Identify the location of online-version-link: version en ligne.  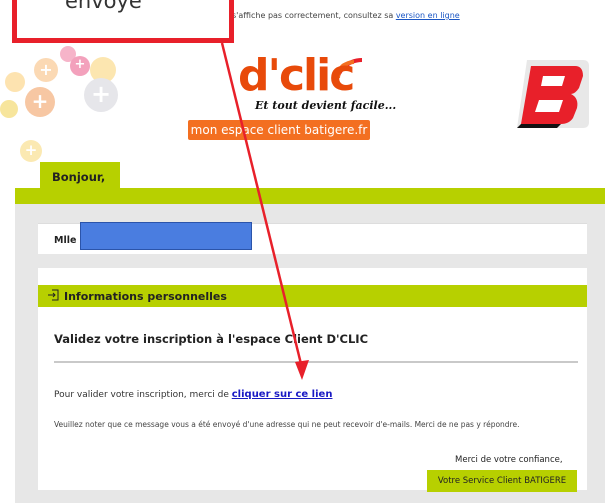
(428, 15).